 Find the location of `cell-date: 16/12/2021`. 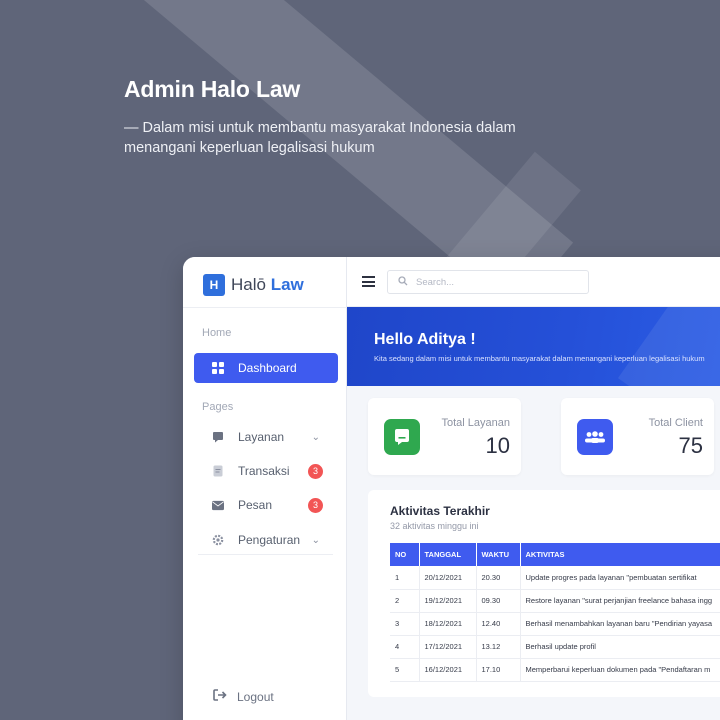

cell-date: 16/12/2021 is located at coordinates (448, 670).